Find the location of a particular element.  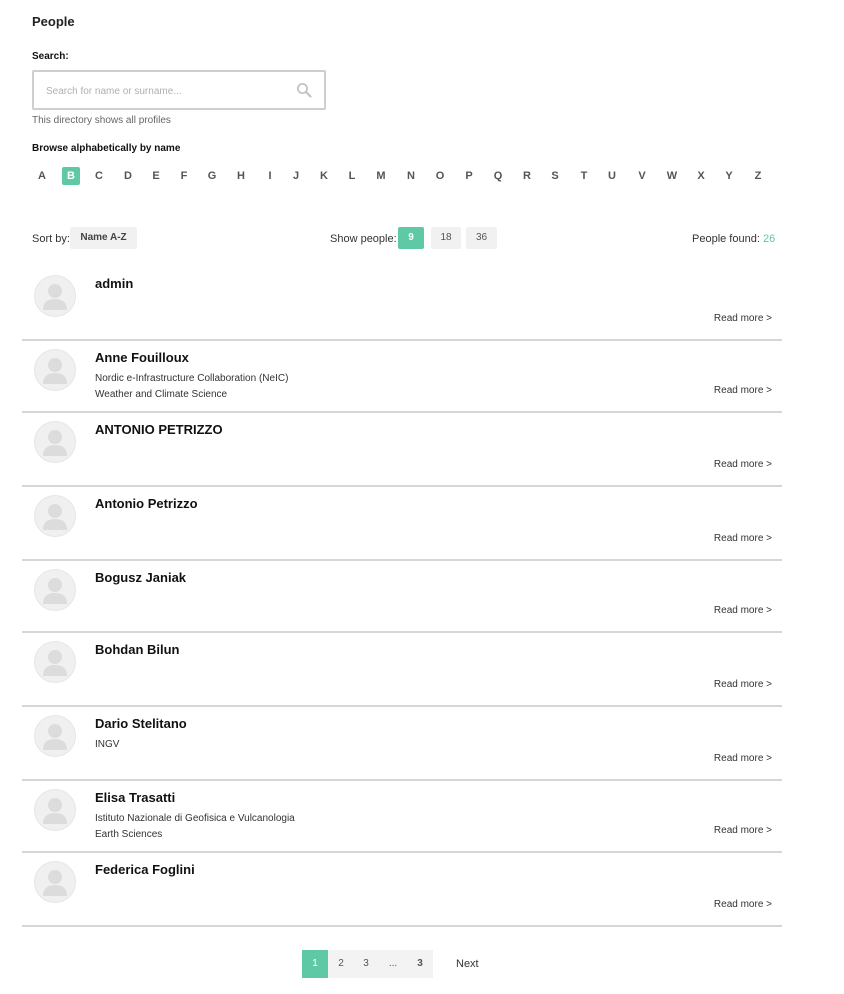

show-18-button: 18 is located at coordinates (446, 238).